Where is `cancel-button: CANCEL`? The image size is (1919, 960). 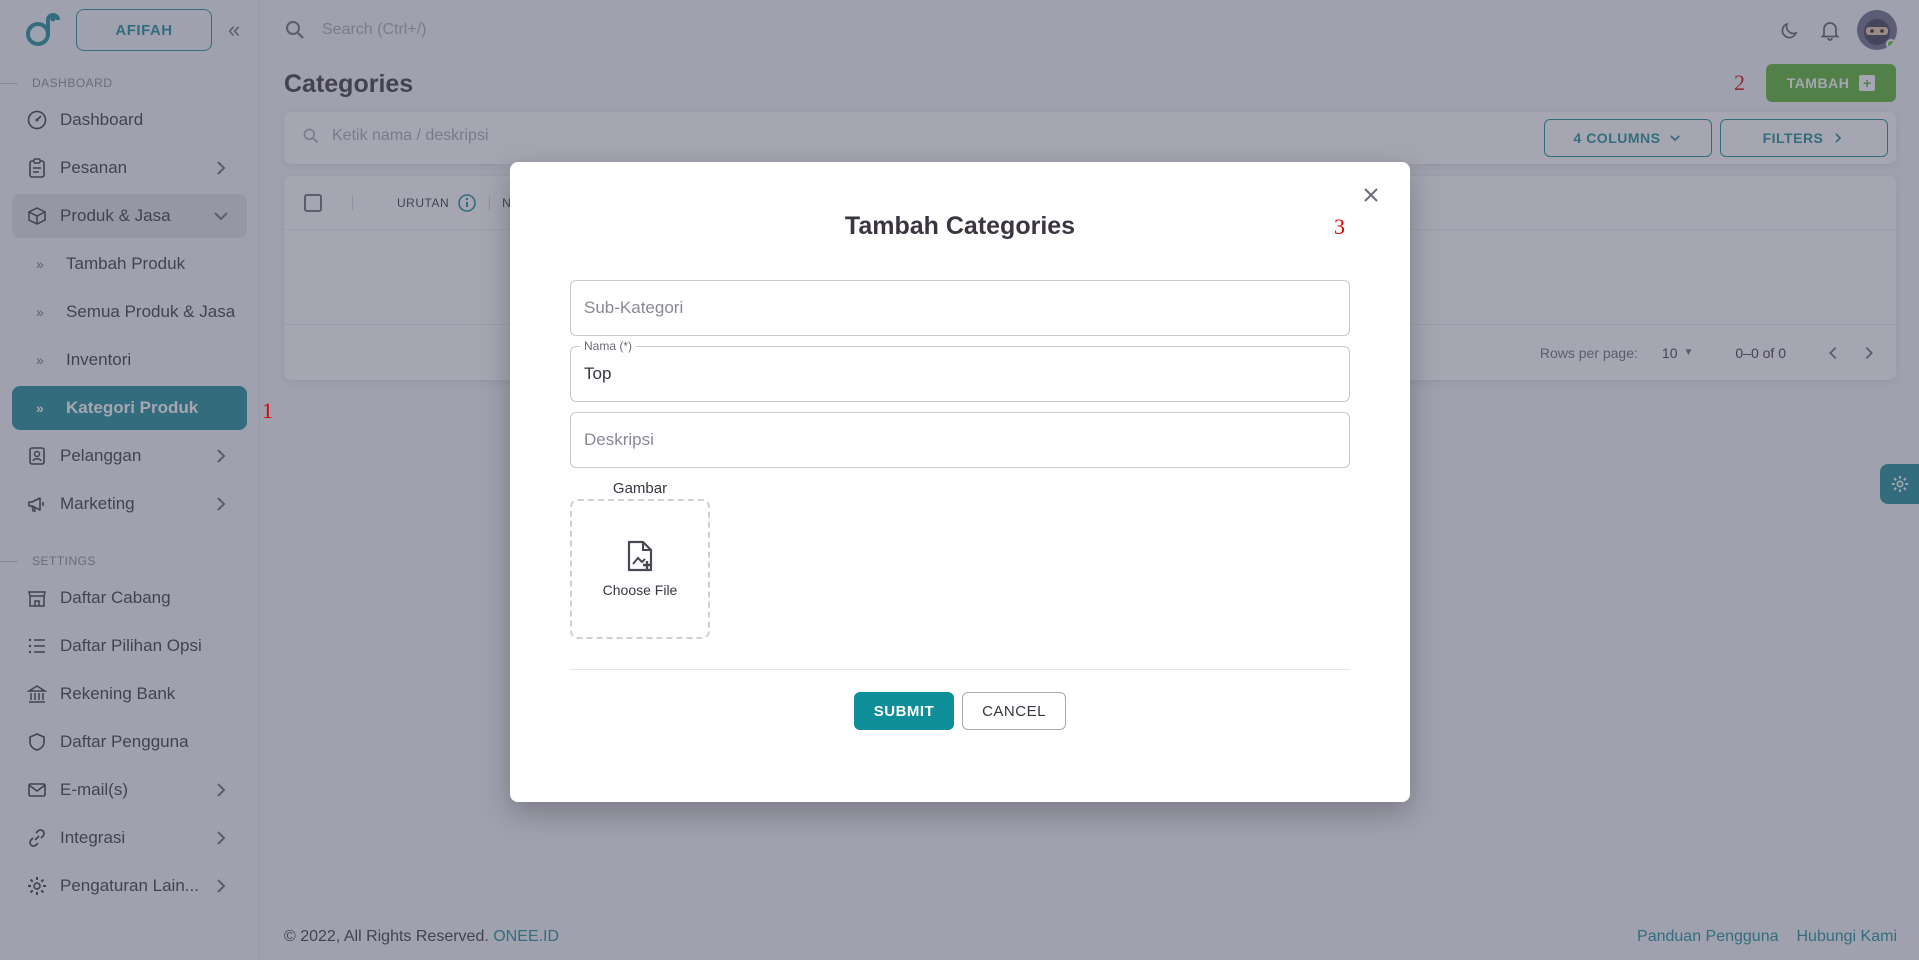 cancel-button: CANCEL is located at coordinates (1014, 711).